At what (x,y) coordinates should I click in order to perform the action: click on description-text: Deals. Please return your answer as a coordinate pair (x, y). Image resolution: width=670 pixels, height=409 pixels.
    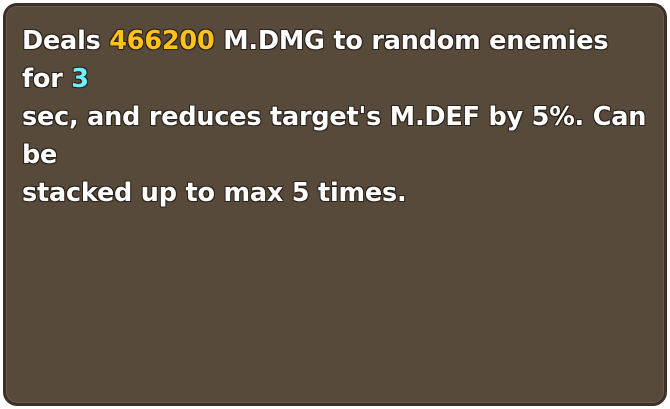
    Looking at the image, I should click on (66, 41).